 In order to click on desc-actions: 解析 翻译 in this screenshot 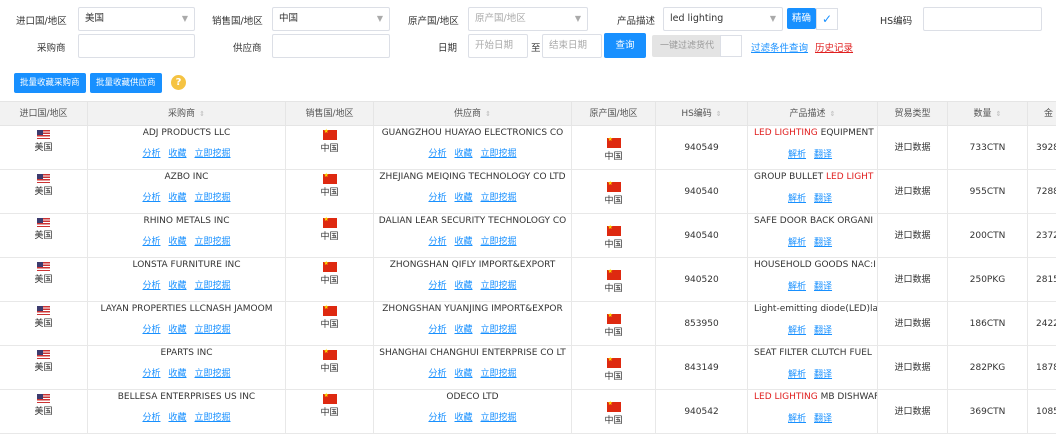, I will do `click(812, 373)`.